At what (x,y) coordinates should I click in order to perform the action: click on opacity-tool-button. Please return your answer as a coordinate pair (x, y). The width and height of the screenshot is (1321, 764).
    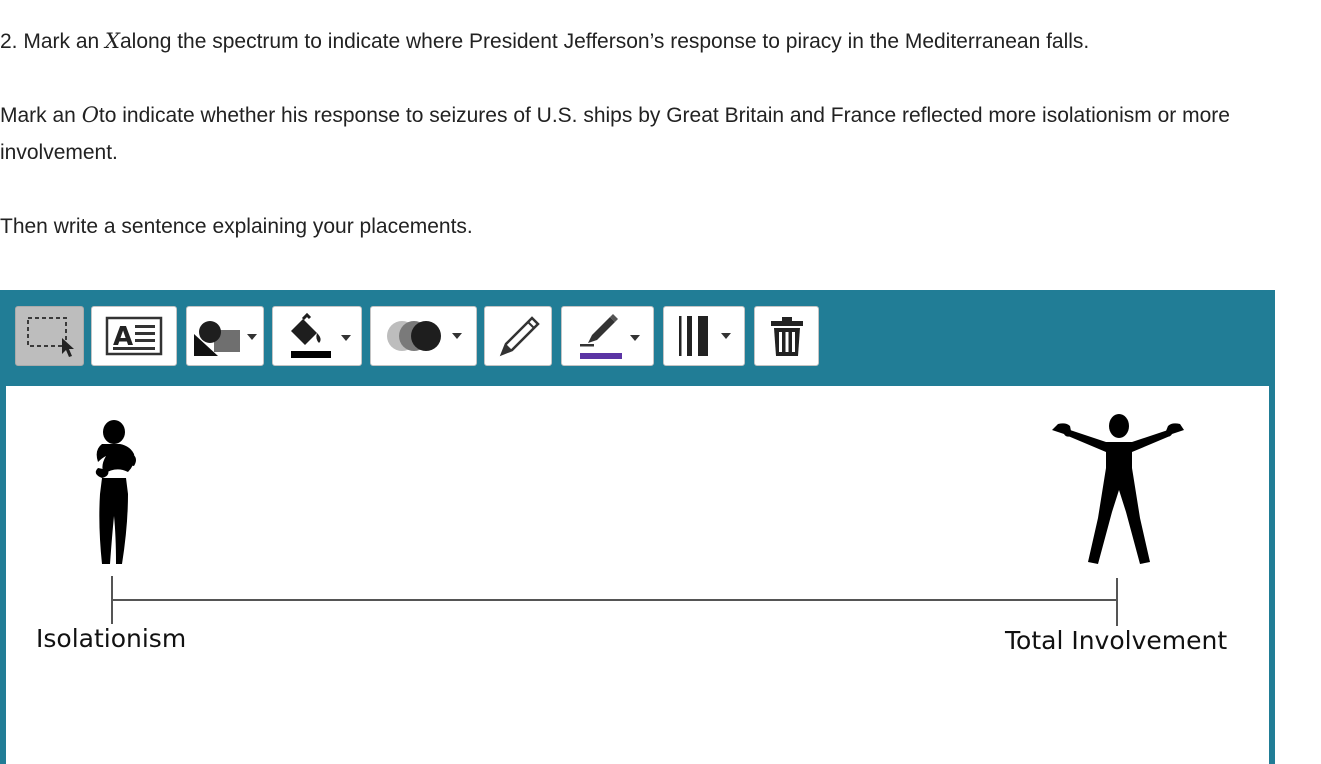
    Looking at the image, I should click on (423, 336).